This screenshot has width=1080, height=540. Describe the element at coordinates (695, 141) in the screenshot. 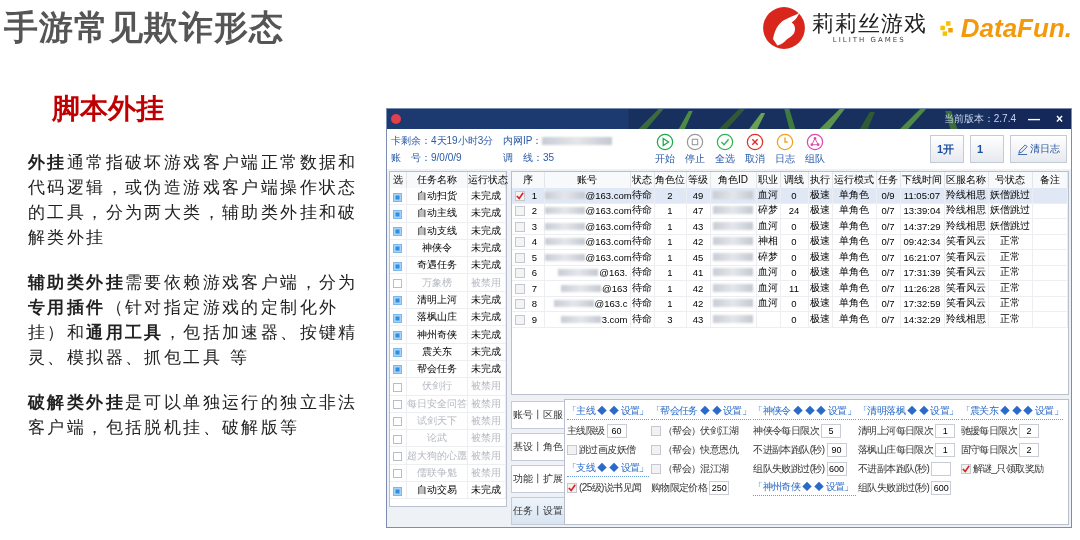

I see `stop-icon` at that location.